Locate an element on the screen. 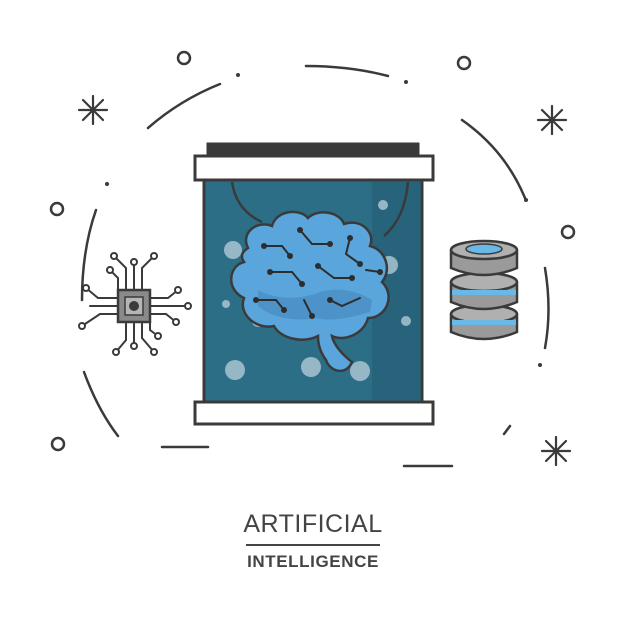 The image size is (626, 626). microchip-icon is located at coordinates (135, 304).